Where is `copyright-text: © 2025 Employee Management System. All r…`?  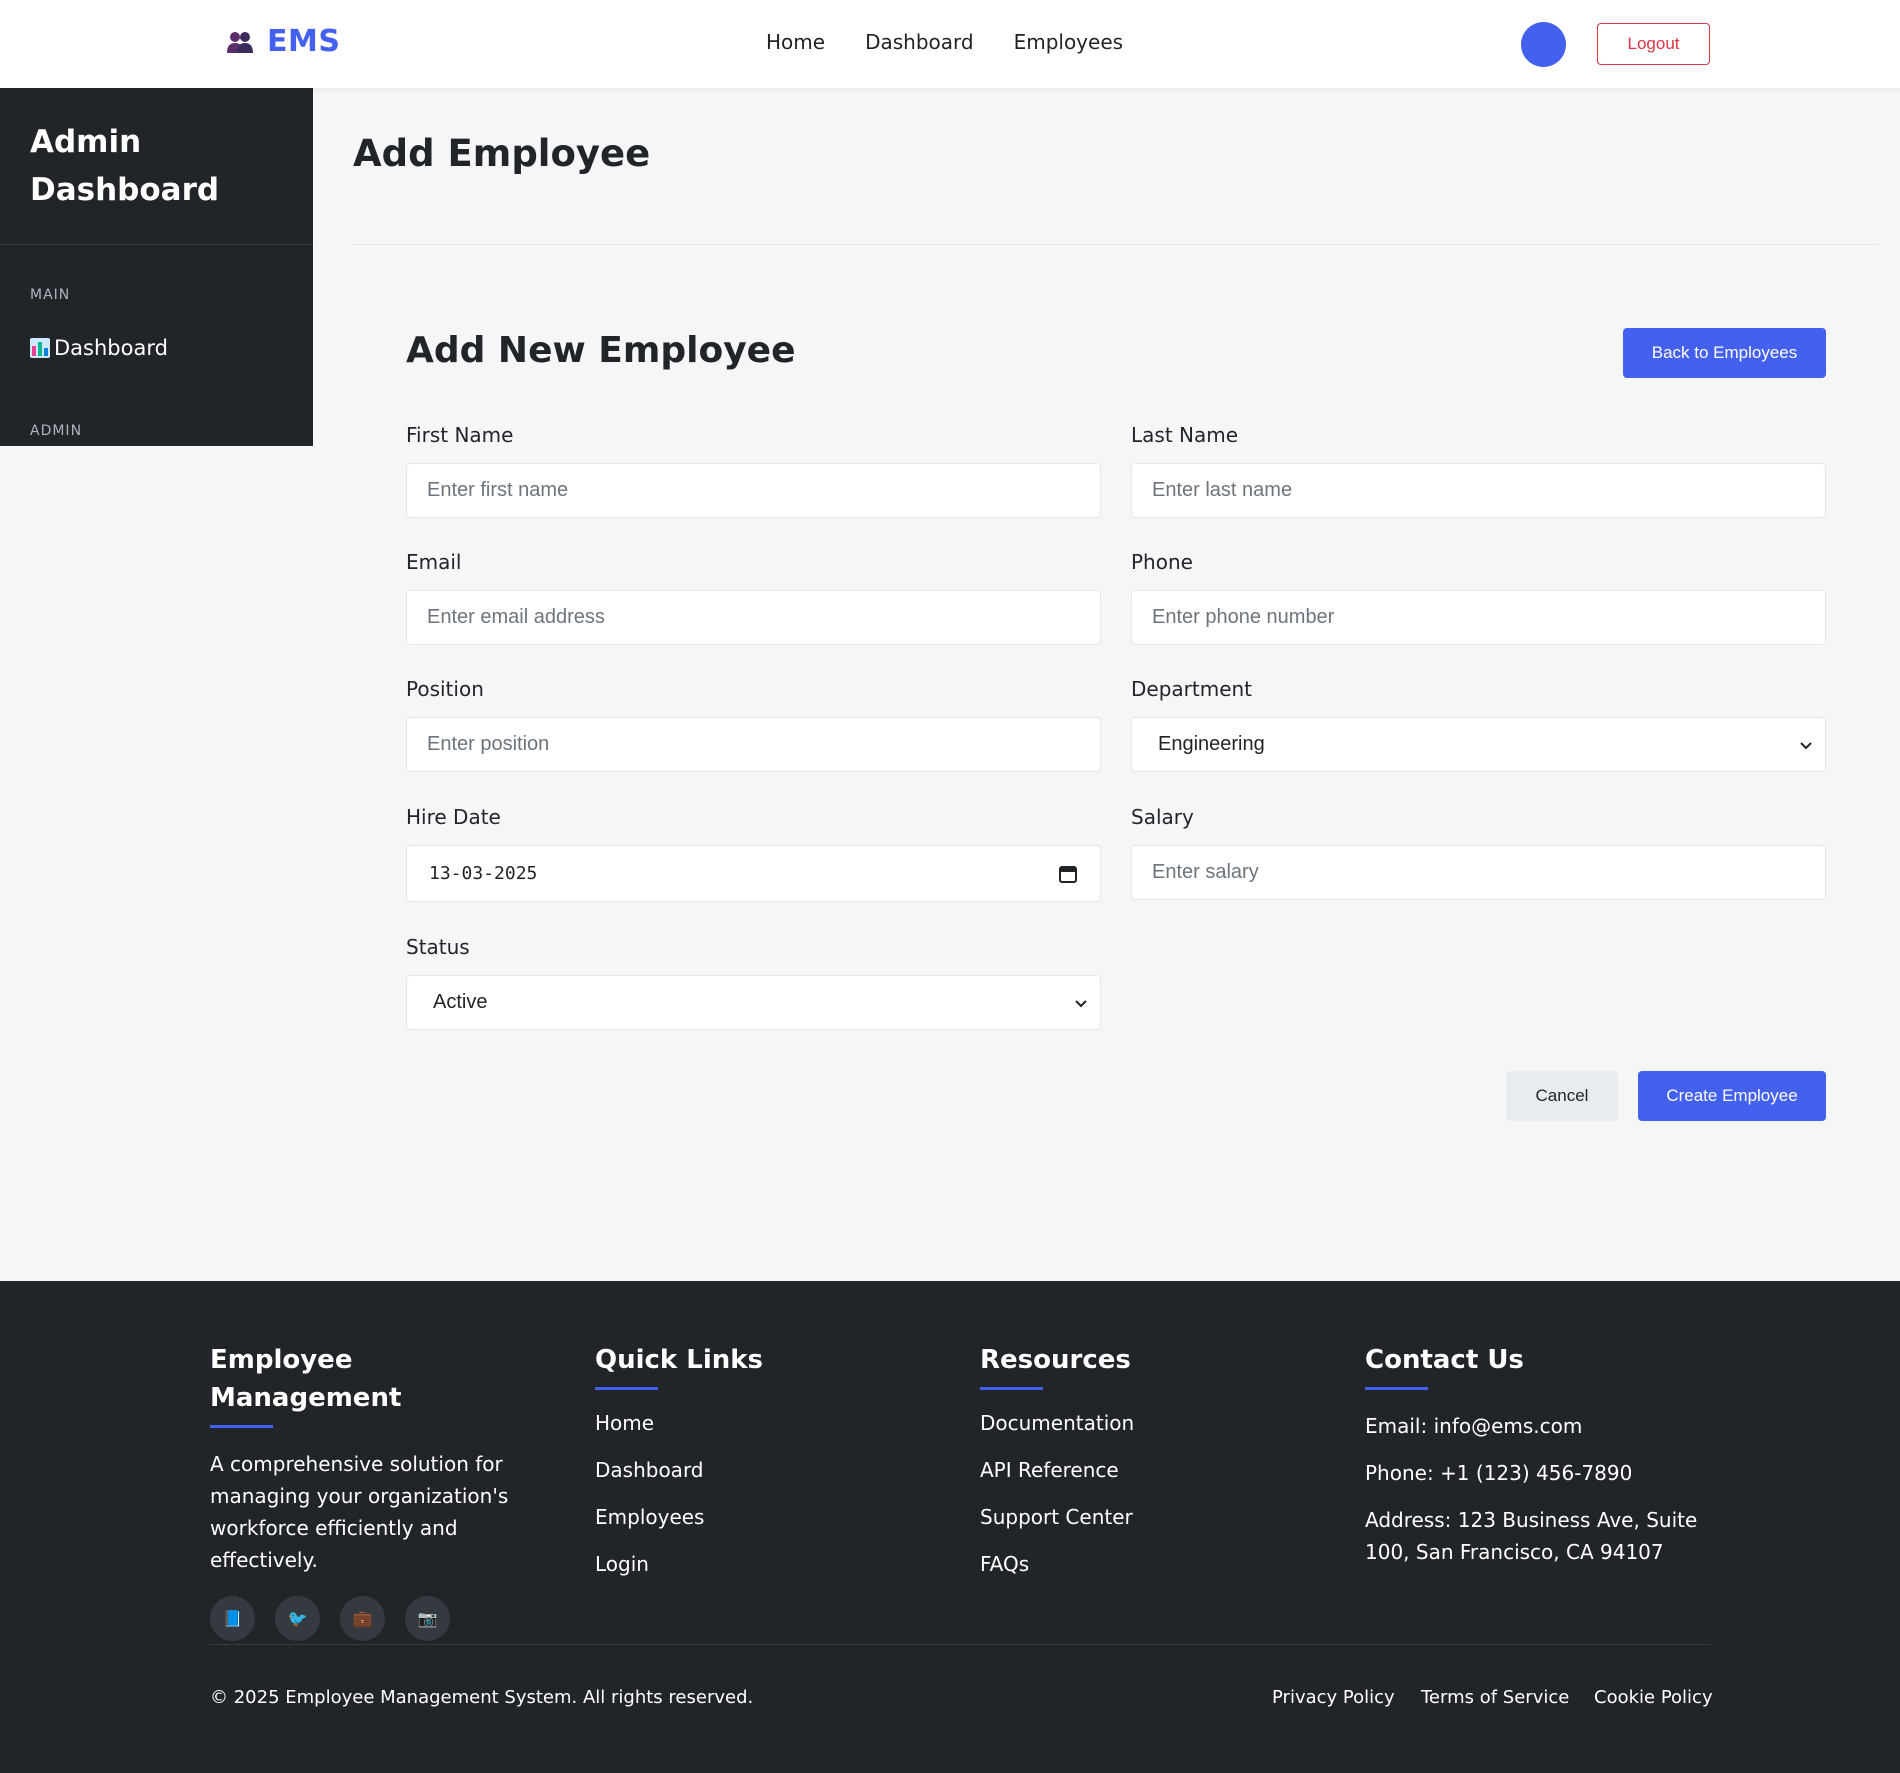
copyright-text: © 2025 Employee Management System. All r… is located at coordinates (482, 1697).